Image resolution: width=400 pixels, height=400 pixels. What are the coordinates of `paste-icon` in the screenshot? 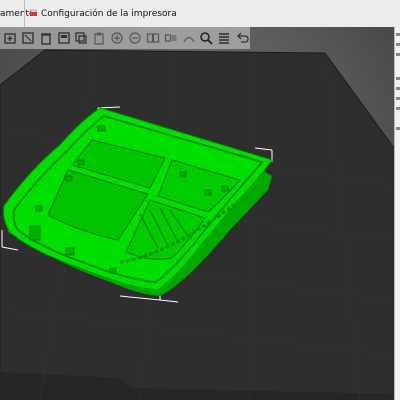 It's located at (99, 38).